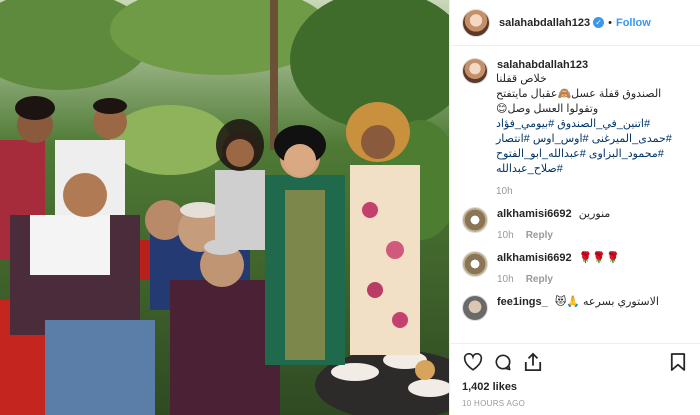 The width and height of the screenshot is (700, 415). What do you see at coordinates (575, 379) in the screenshot?
I see `post-actions: 1,402 likes 10 HOURS AGO` at bounding box center [575, 379].